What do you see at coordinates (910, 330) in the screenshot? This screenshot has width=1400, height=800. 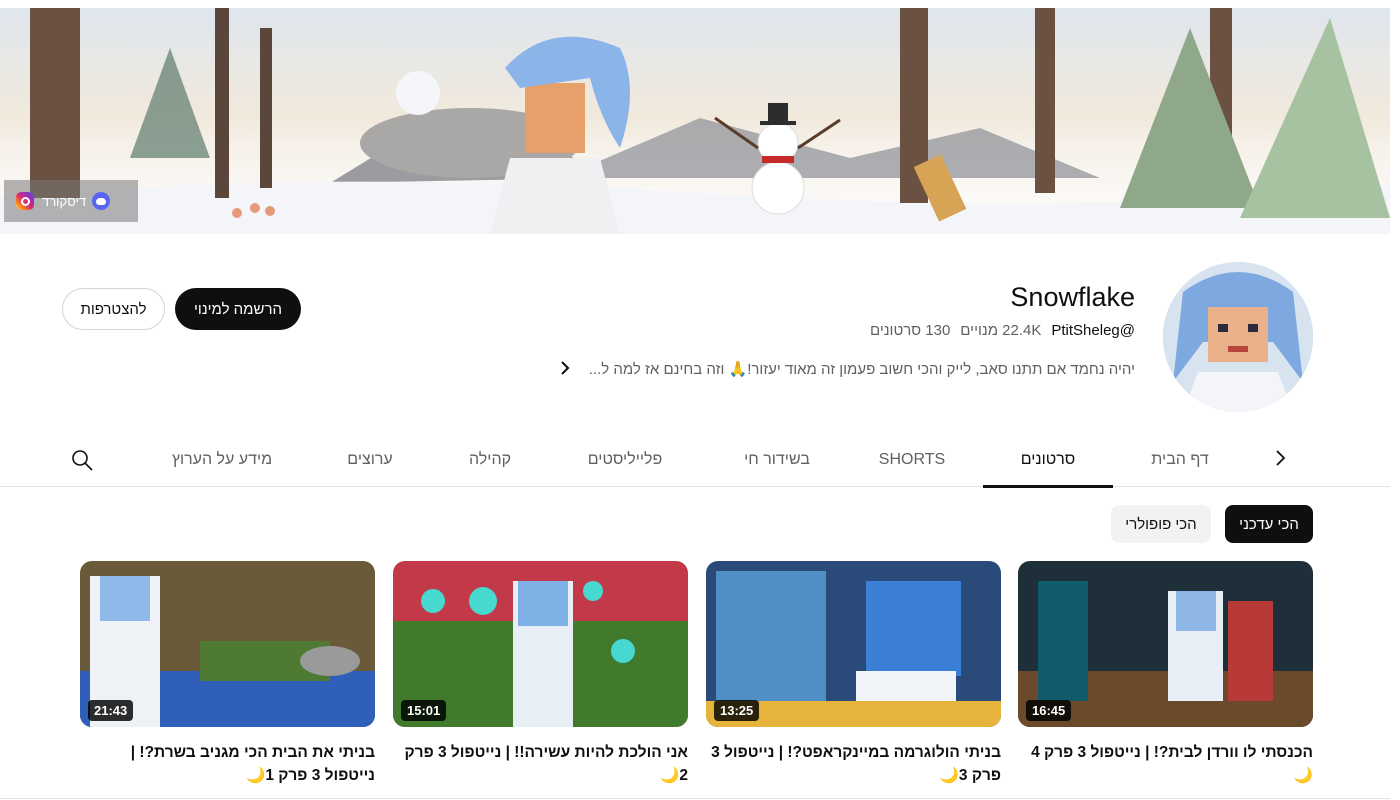 I see `video-count: 130 סרטונים` at bounding box center [910, 330].